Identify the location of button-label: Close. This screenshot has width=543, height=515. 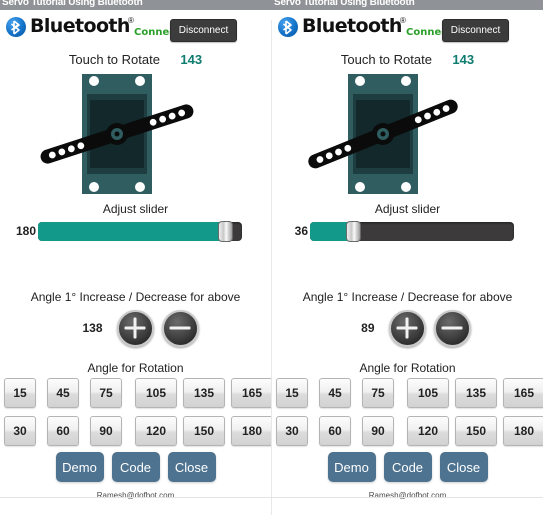
(463, 467).